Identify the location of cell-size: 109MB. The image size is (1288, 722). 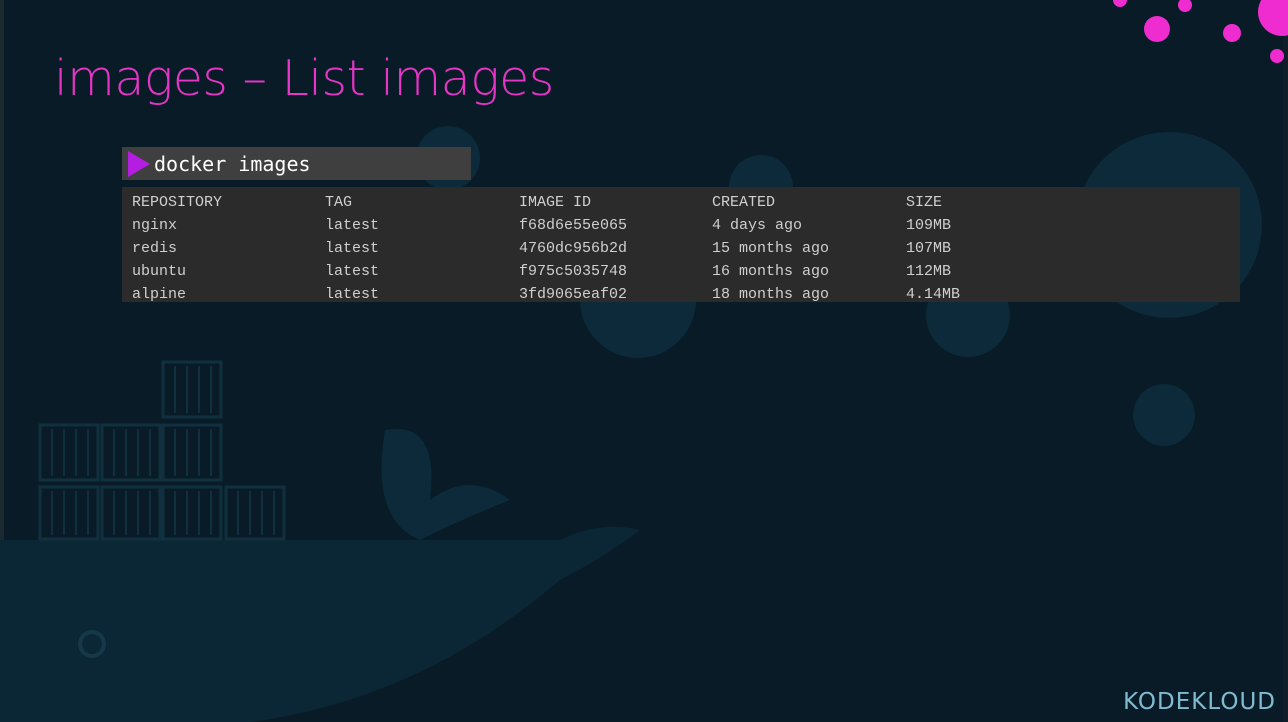
(929, 225).